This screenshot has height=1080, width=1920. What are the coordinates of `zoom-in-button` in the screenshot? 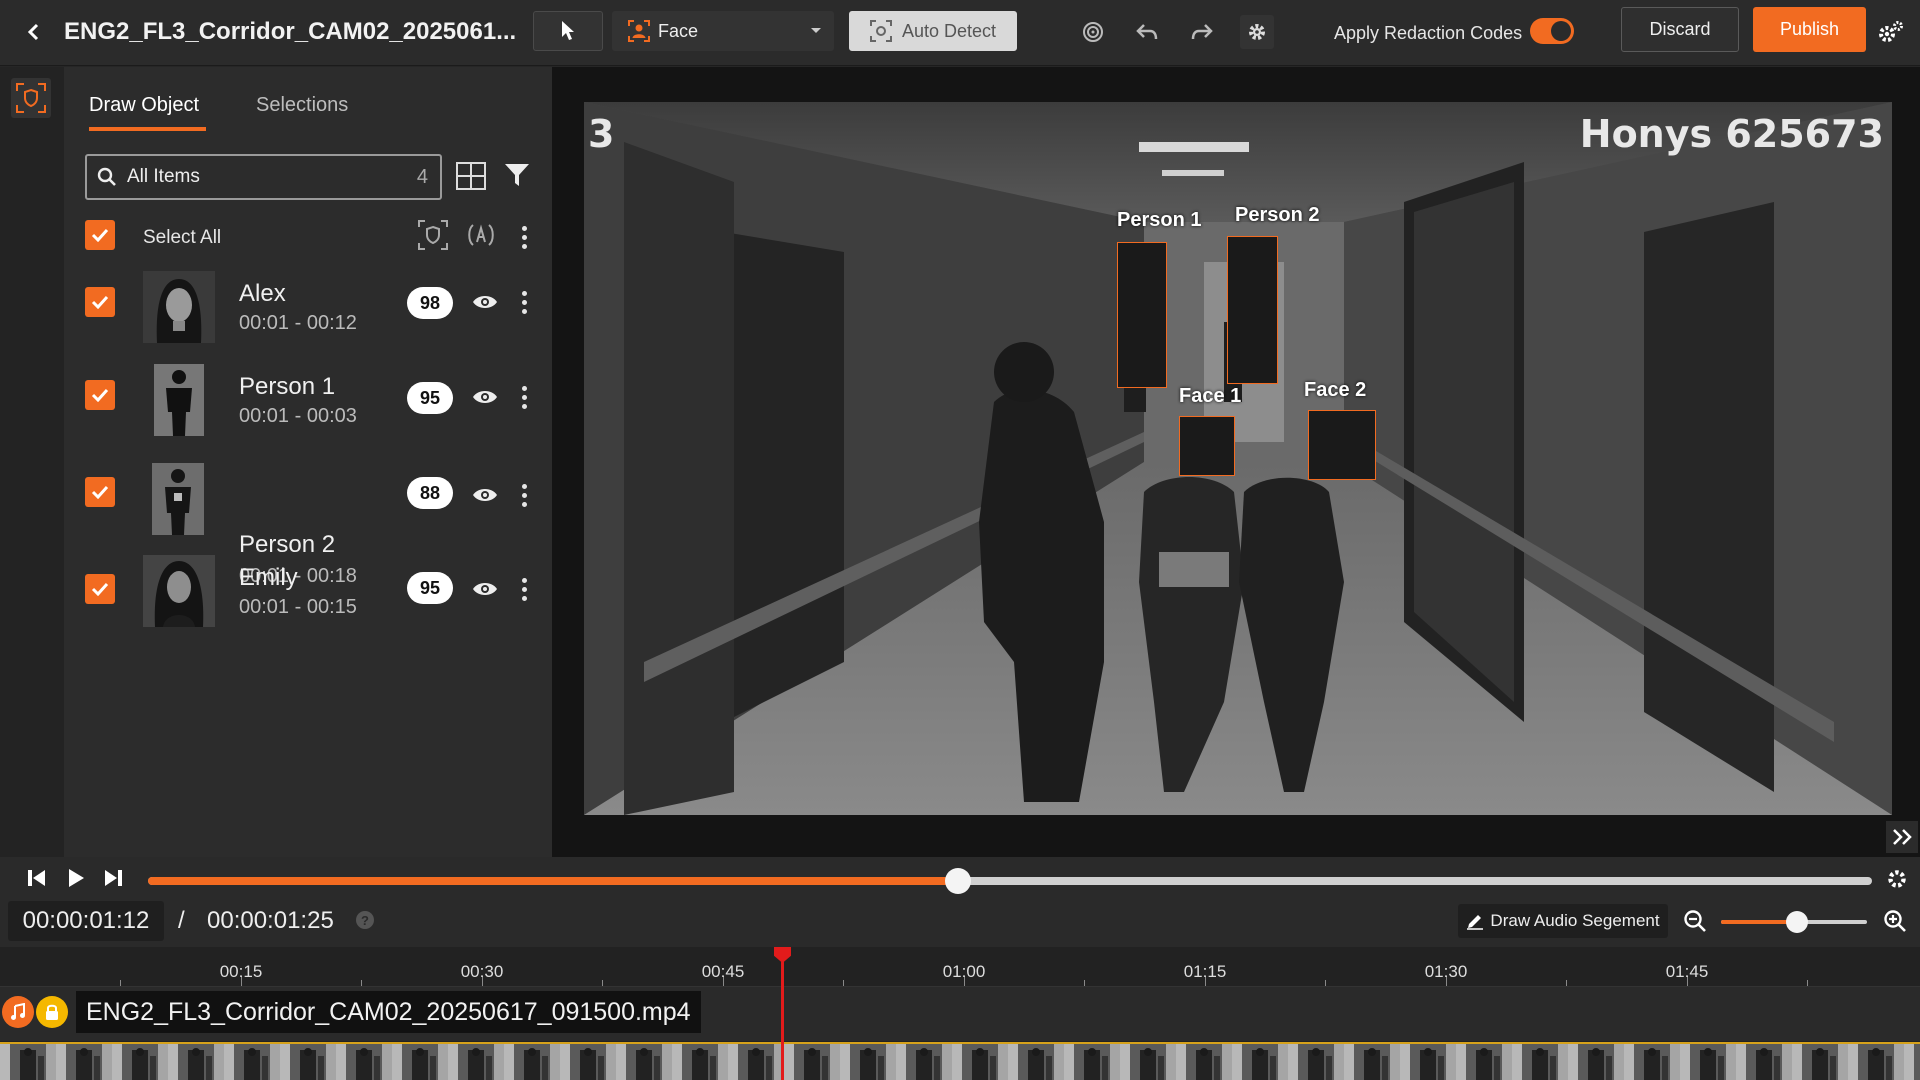 It's located at (1895, 923).